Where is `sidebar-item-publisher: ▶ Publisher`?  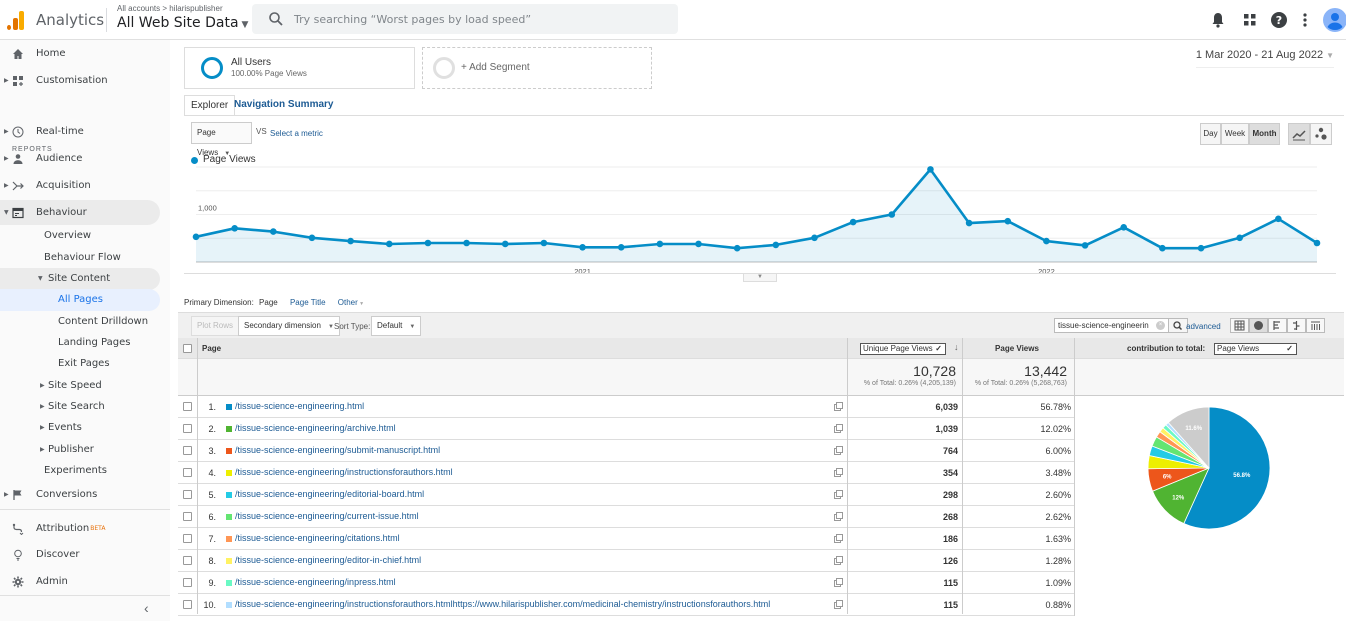
sidebar-item-publisher: ▶ Publisher is located at coordinates (85, 450).